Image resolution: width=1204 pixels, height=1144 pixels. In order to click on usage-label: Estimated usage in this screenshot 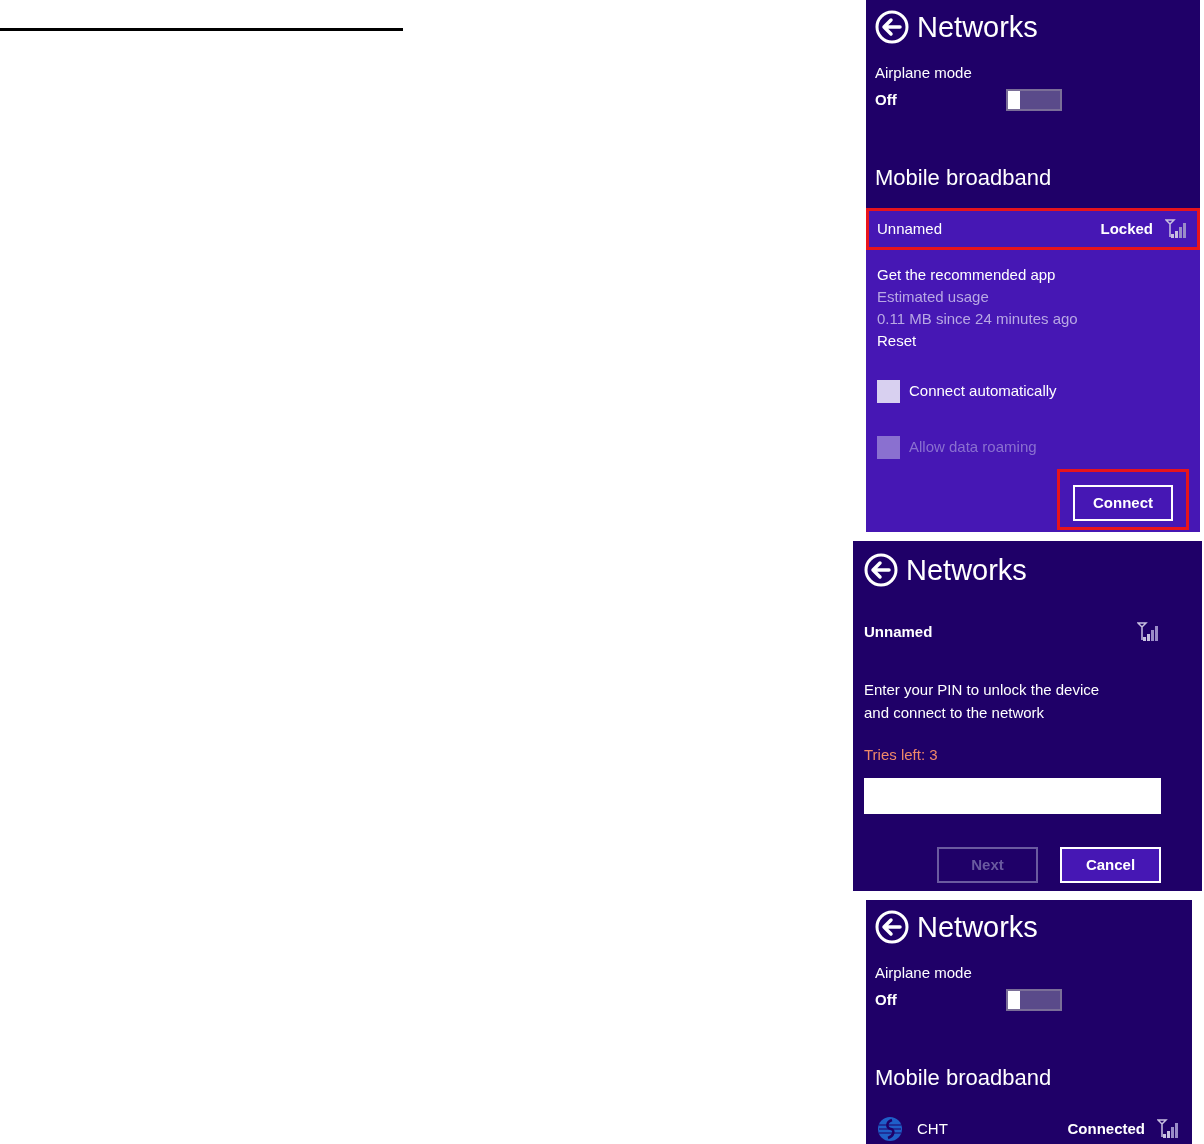, I will do `click(933, 297)`.